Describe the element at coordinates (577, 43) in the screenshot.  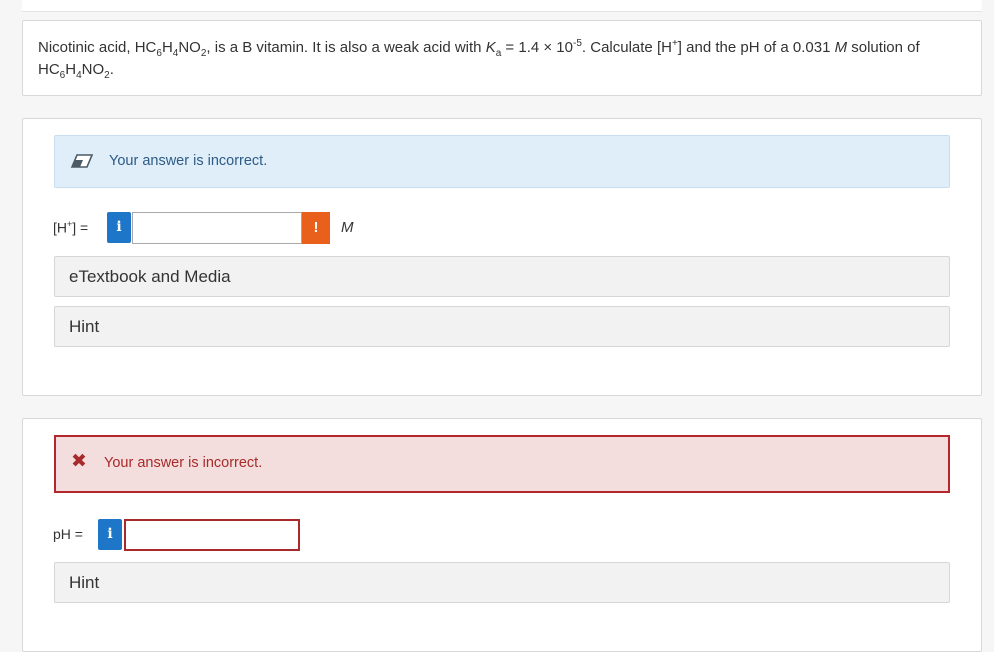
I see `question-text-fragment: -5` at that location.